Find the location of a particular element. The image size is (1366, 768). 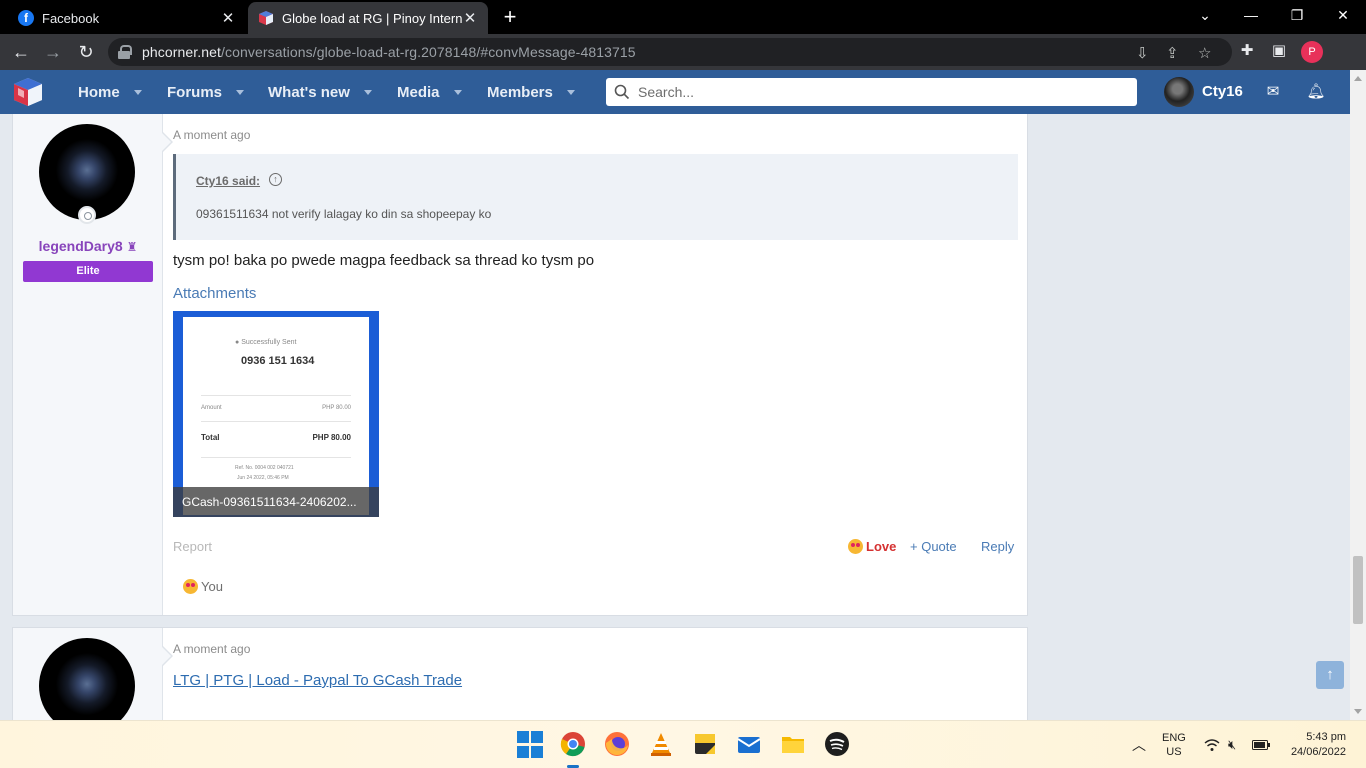

envelope-icon: ✉ is located at coordinates (1273, 92).